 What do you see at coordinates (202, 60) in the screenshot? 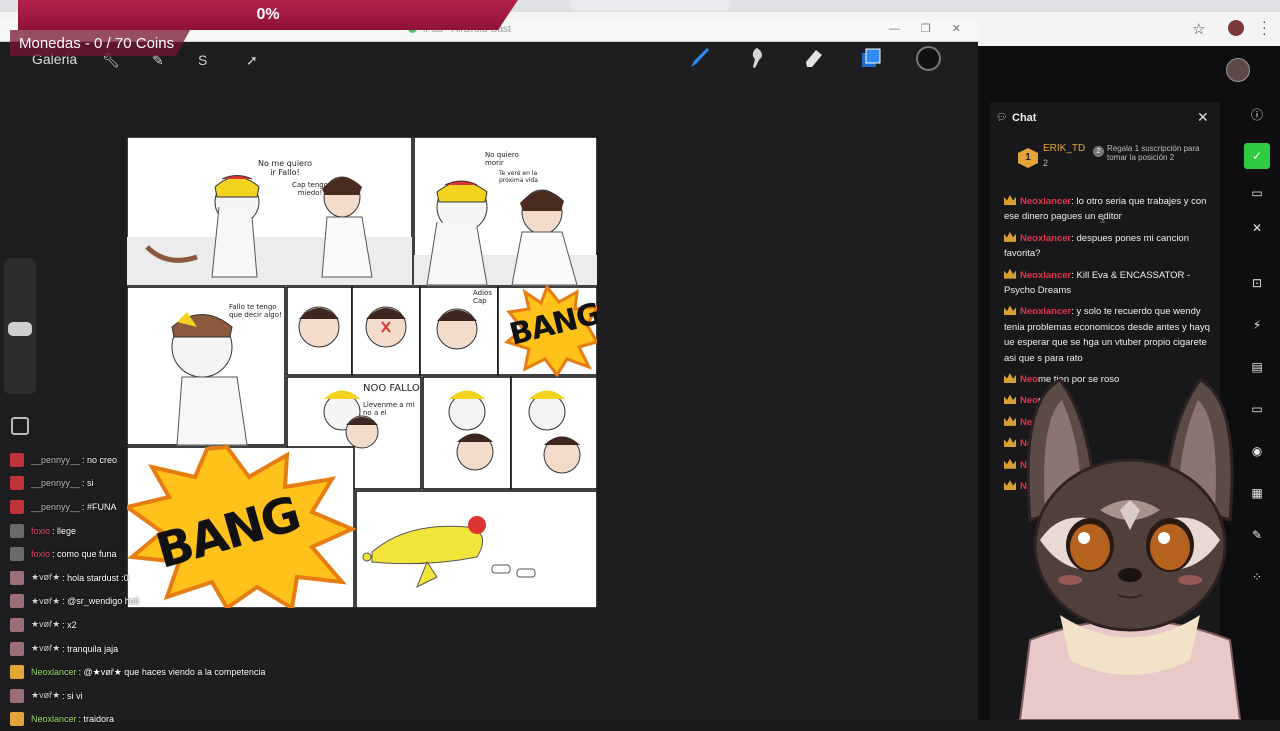
I see `selection-icon: S` at bounding box center [202, 60].